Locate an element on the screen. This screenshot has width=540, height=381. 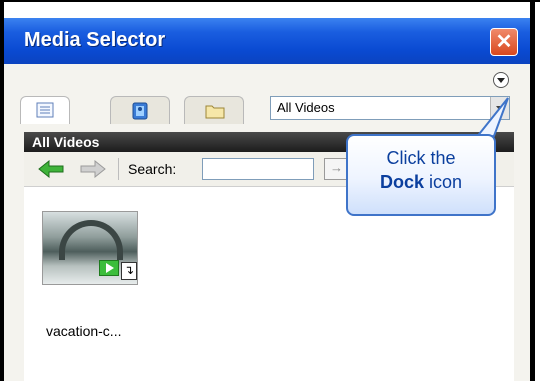
page-border-right is located at coordinates (532, 190).